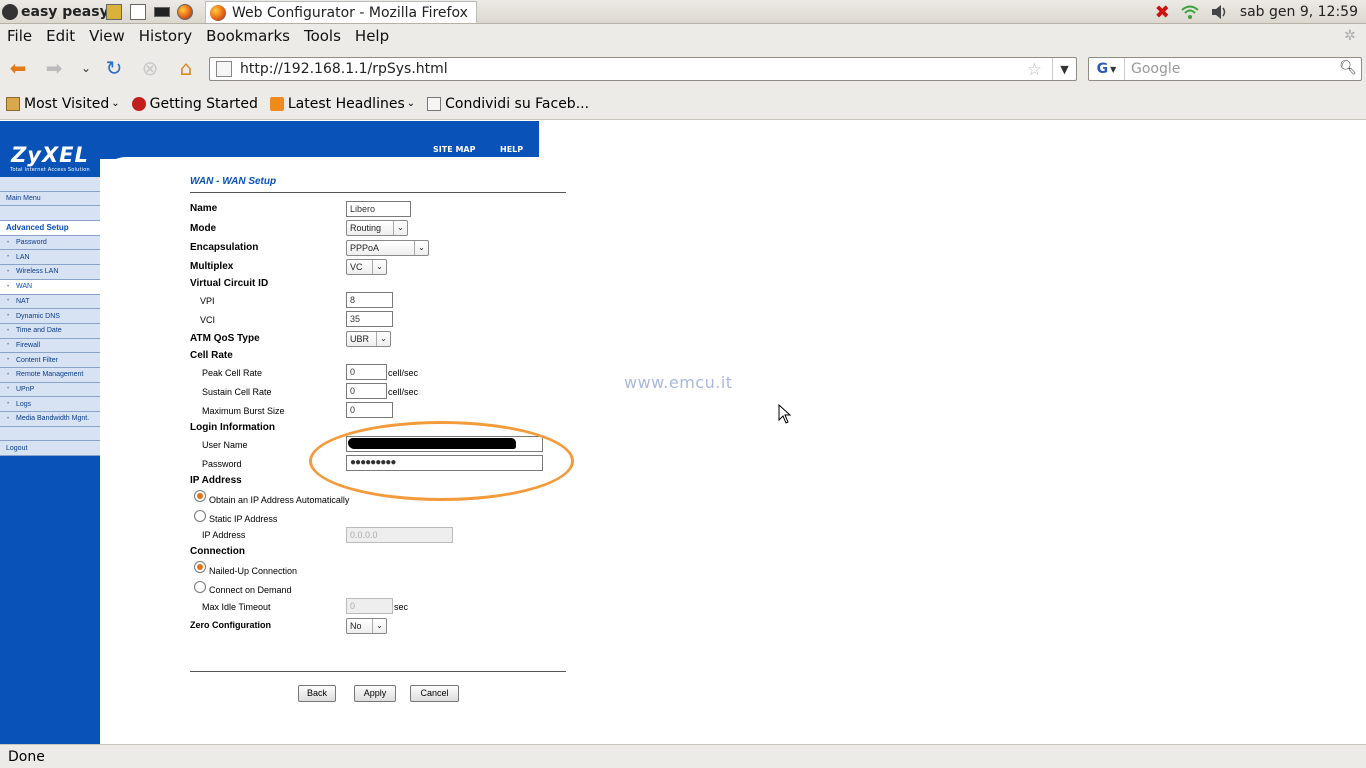  What do you see at coordinates (372, 36) in the screenshot?
I see `menu-help: Help` at bounding box center [372, 36].